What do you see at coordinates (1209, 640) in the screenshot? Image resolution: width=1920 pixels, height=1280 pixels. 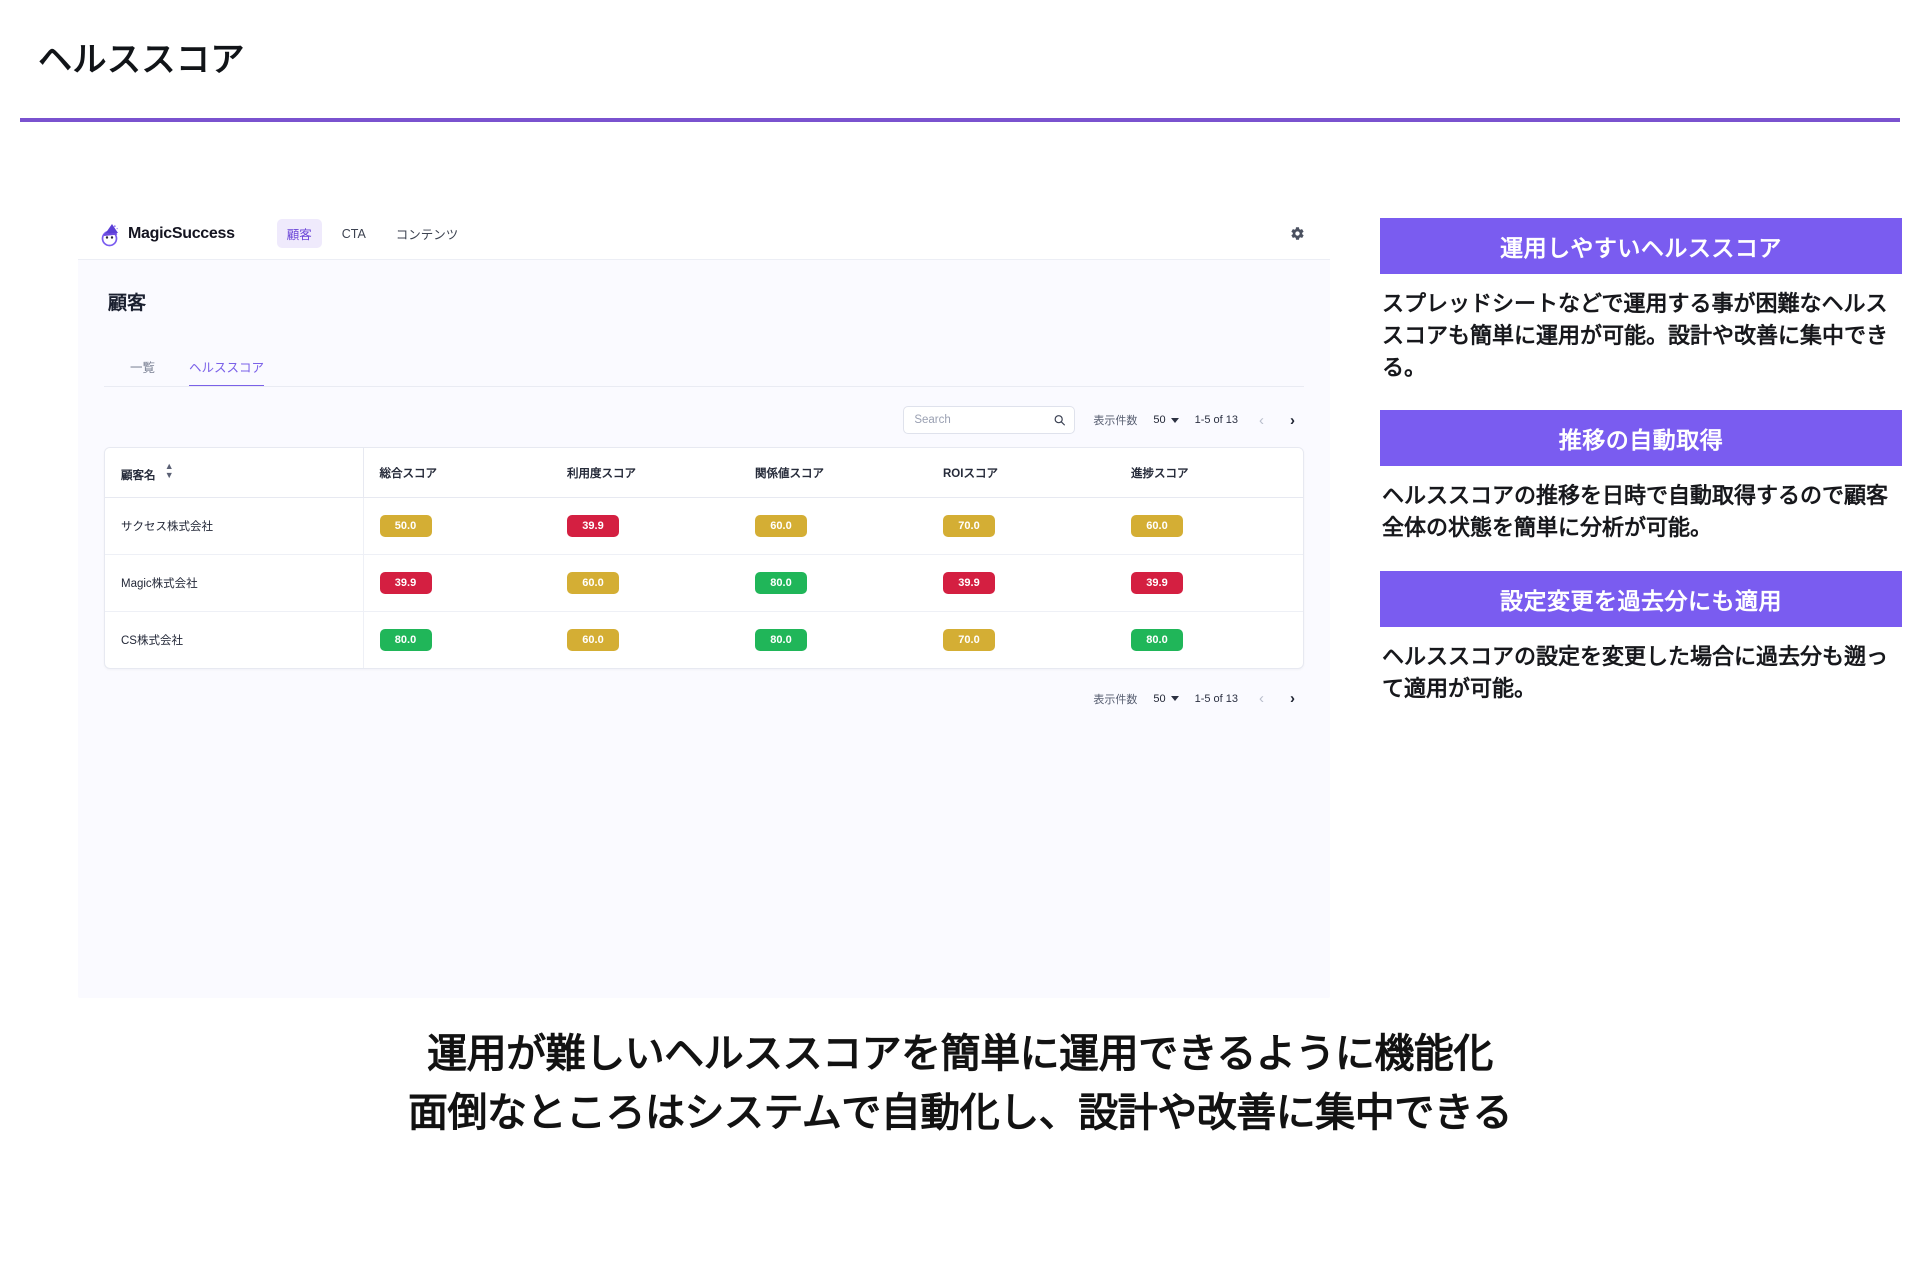 I see `cell-progress-score: 80.0` at bounding box center [1209, 640].